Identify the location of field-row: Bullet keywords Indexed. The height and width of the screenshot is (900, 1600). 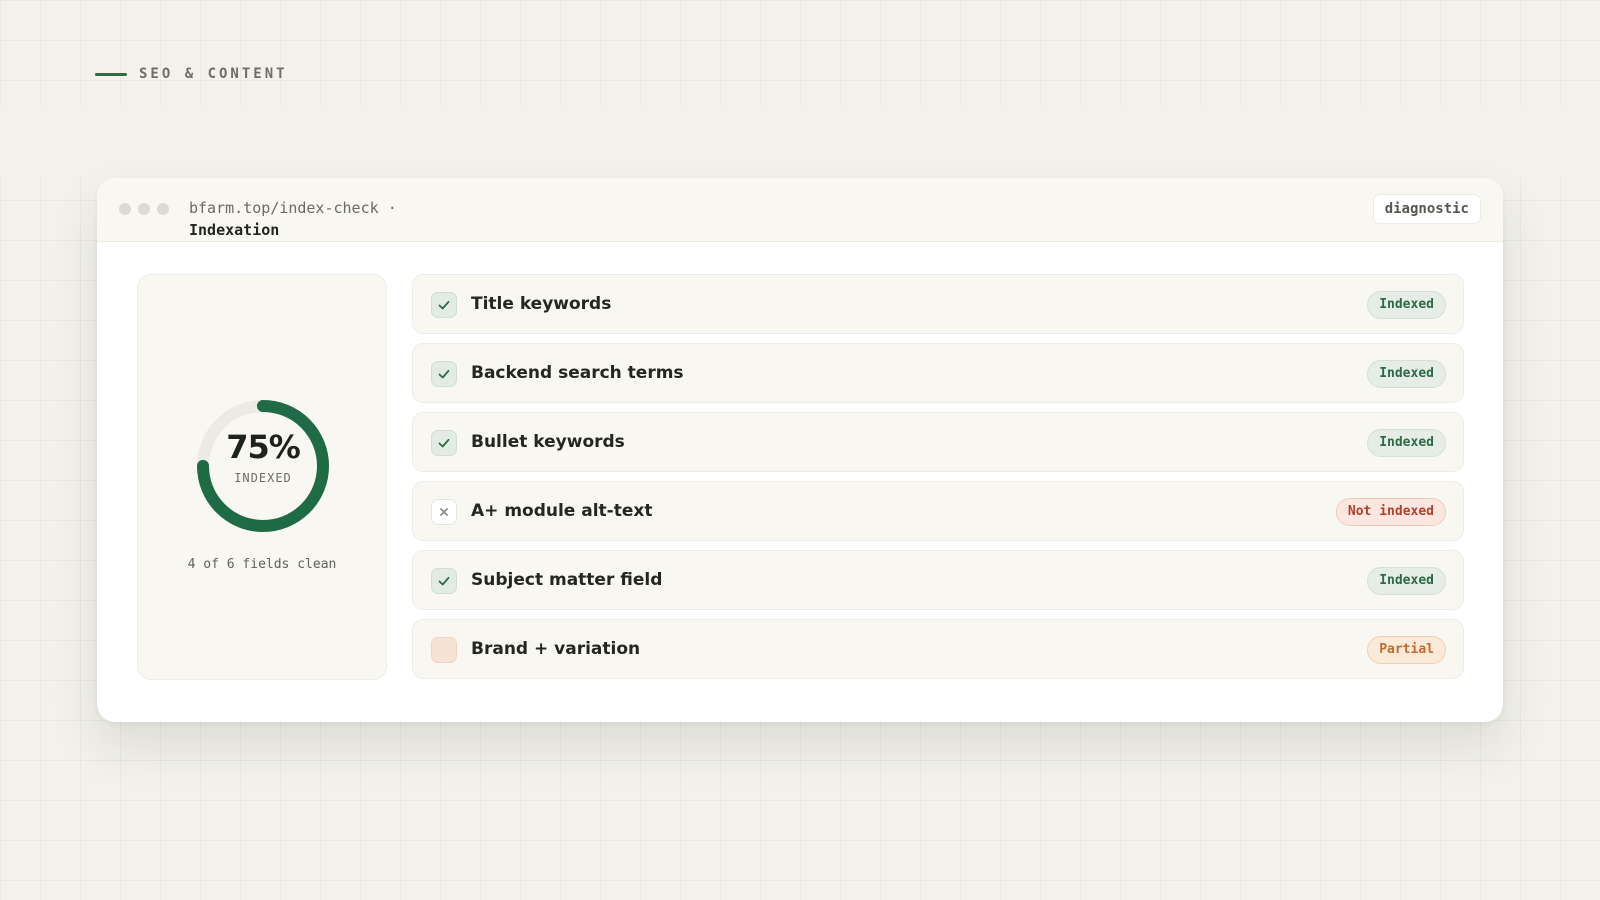
(938, 442).